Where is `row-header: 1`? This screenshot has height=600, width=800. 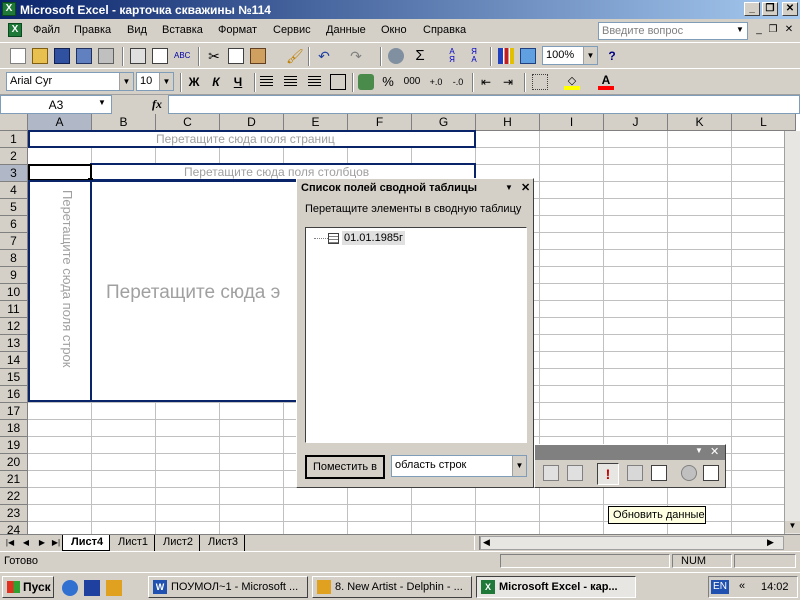
row-header: 1 is located at coordinates (14, 139).